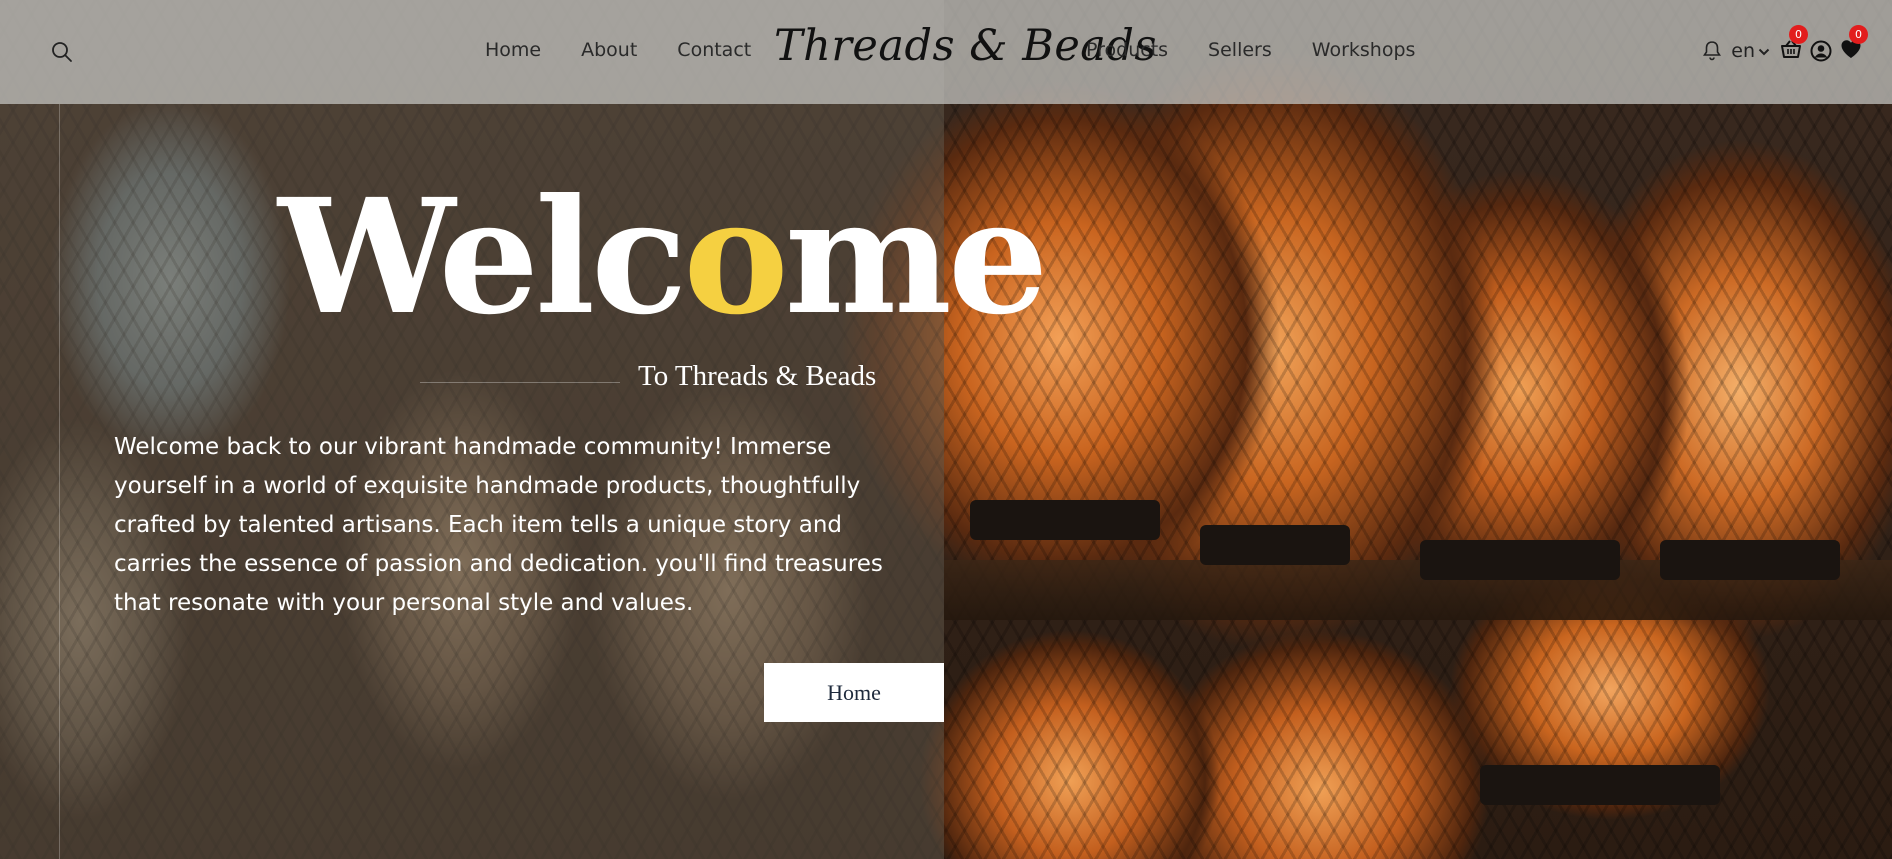 This screenshot has height=859, width=1892. What do you see at coordinates (1240, 50) in the screenshot?
I see `nav-link-sellers: Sellers` at bounding box center [1240, 50].